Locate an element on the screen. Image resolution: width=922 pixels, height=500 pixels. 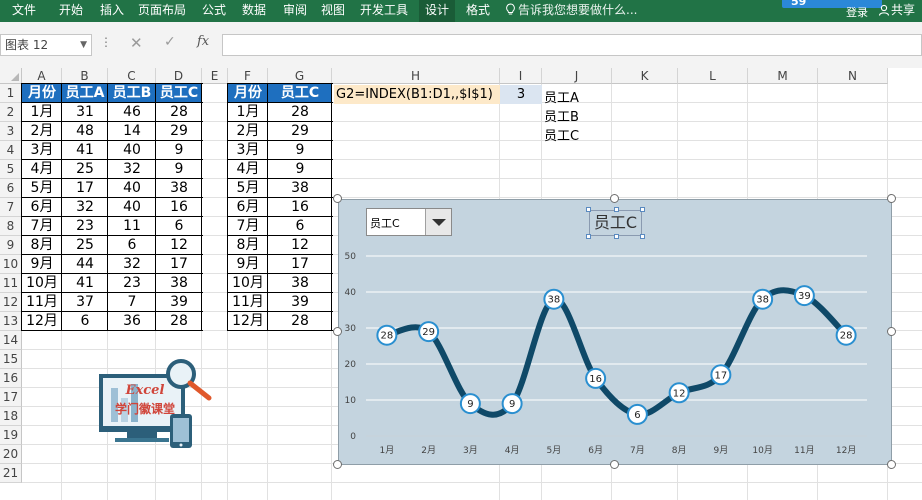
table-cell: 14 is located at coordinates (132, 131).